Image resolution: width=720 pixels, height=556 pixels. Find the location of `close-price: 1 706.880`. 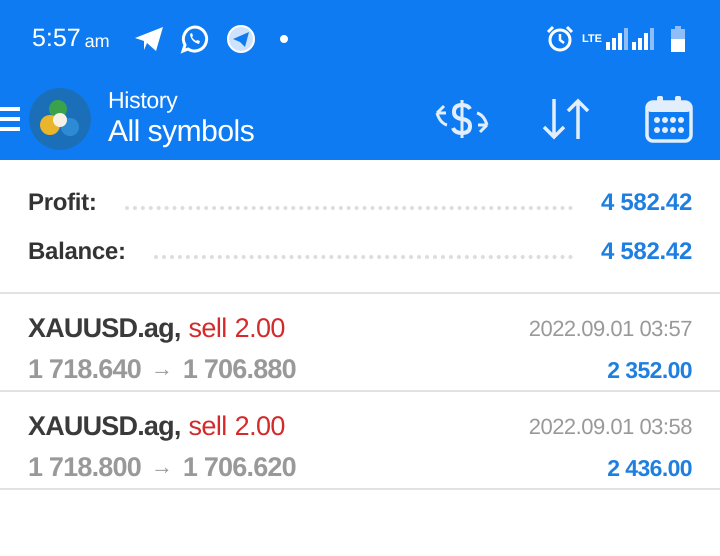

close-price: 1 706.880 is located at coordinates (239, 369).